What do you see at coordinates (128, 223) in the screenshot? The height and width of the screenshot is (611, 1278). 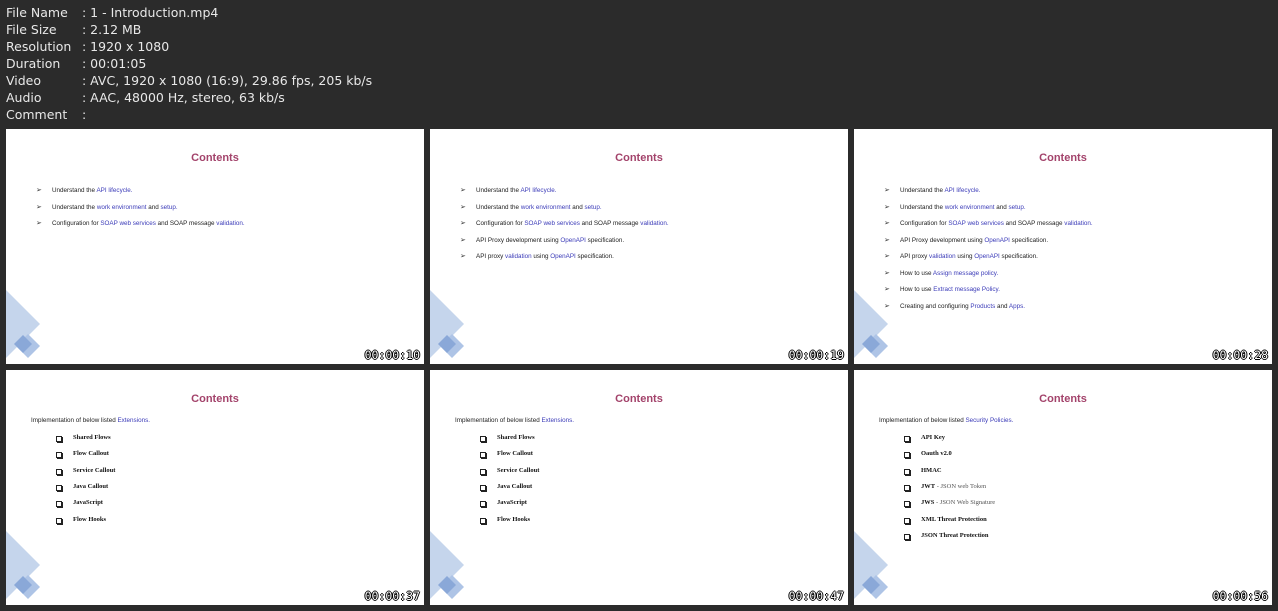 I see `highlighted-text: SOAP web services` at bounding box center [128, 223].